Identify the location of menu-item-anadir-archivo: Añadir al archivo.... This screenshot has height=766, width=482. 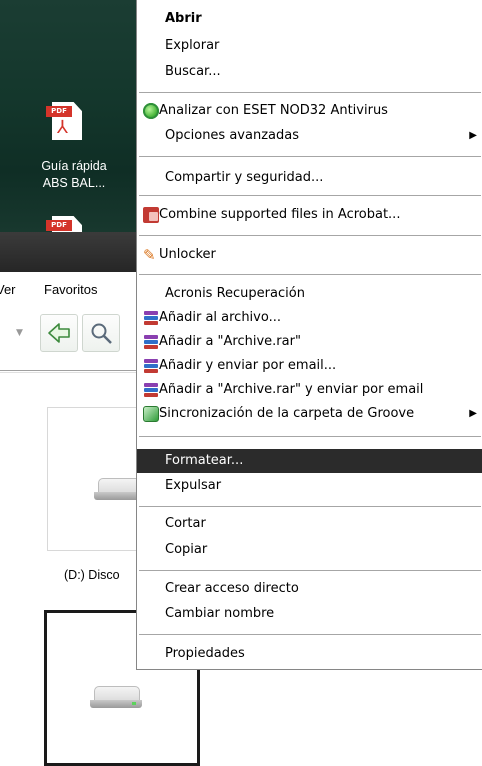
(309, 318).